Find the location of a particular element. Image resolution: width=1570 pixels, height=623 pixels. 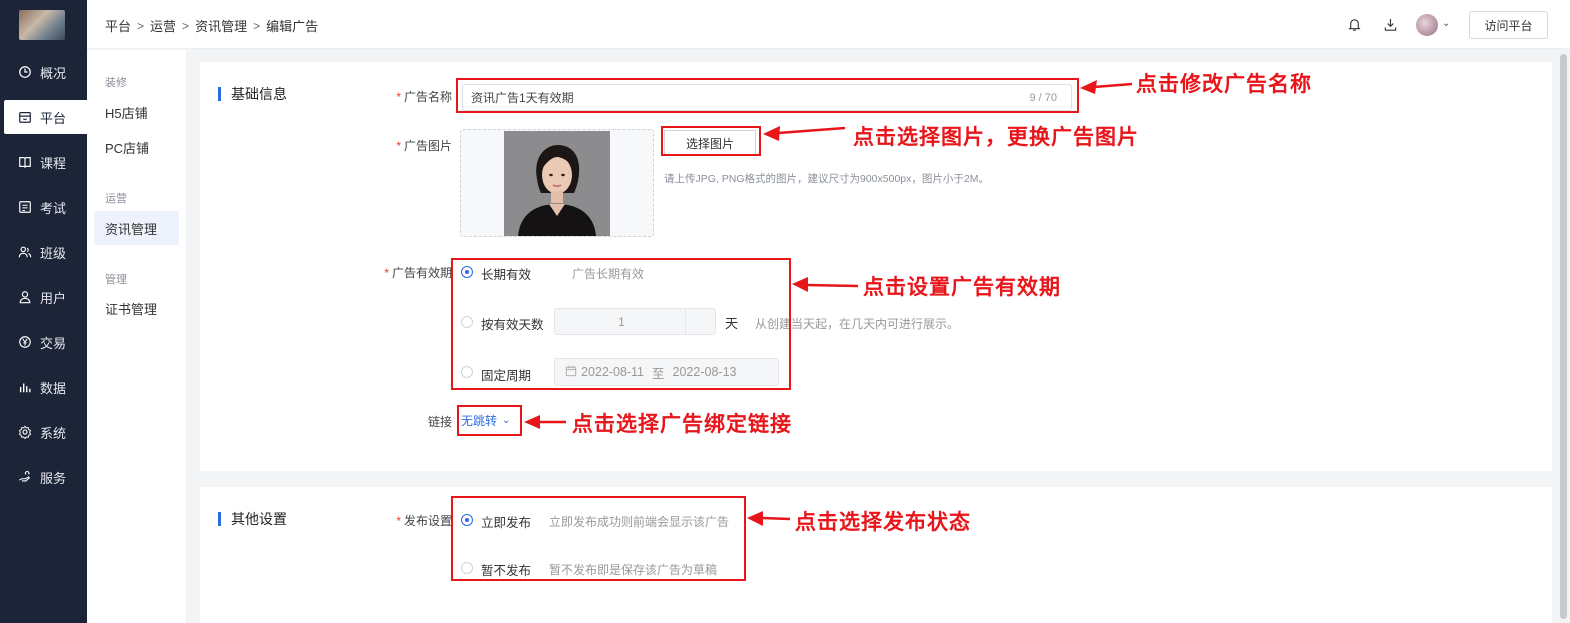

main-sidebar: 概况 平台 课程 考试 班级 用户 交易 数据 系统 服务 is located at coordinates (43, 311).